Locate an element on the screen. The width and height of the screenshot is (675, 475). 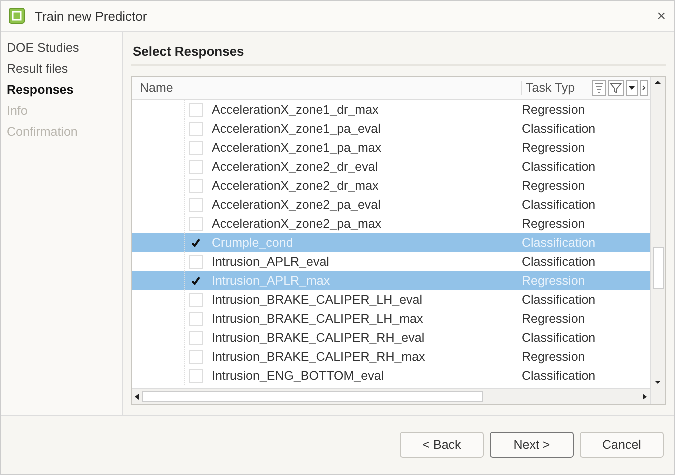
column-header: Task Typ is located at coordinates (555, 88).